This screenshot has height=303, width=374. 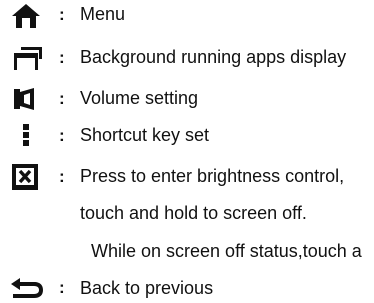 What do you see at coordinates (145, 135) in the screenshot?
I see `legend-label-shortcut: Shortcut key set` at bounding box center [145, 135].